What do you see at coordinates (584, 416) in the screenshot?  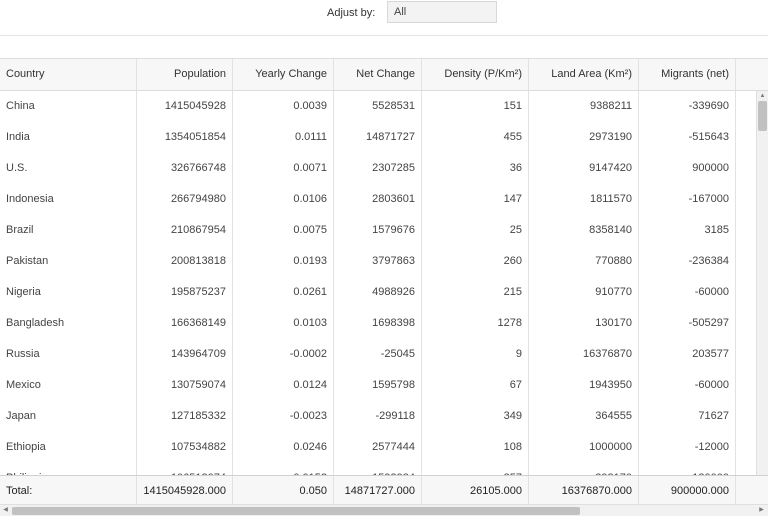 I see `table-cell: 364555` at bounding box center [584, 416].